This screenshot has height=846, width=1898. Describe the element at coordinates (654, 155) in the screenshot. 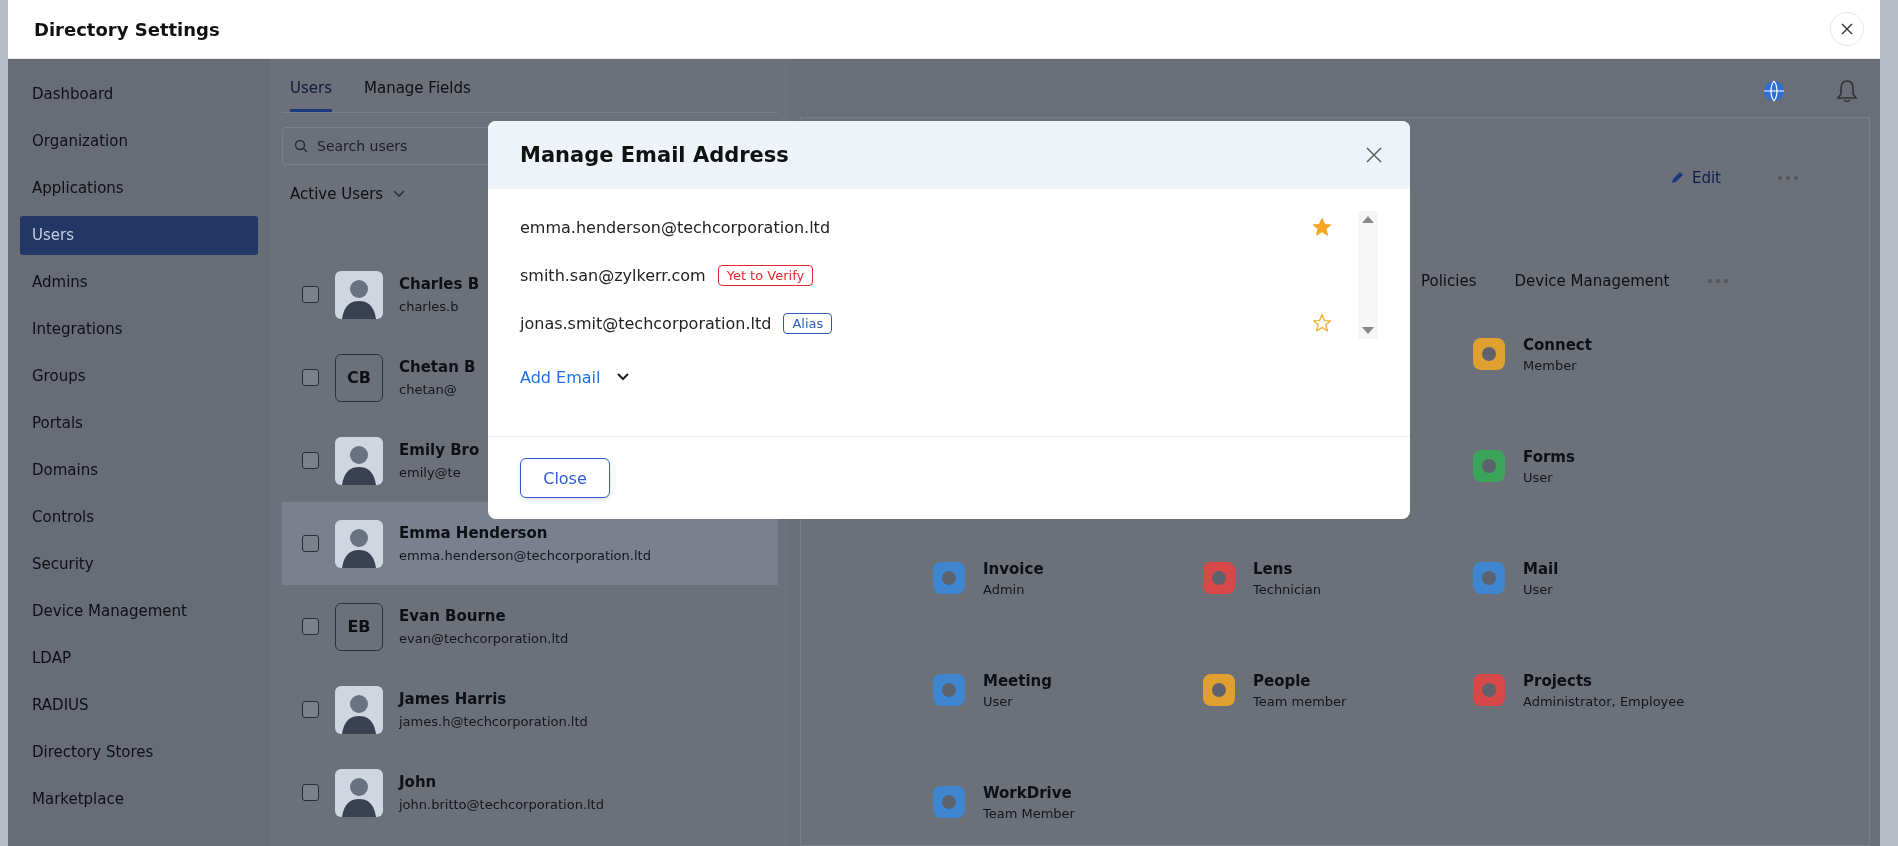

I see `dialog-title: Manage Email Address` at that location.